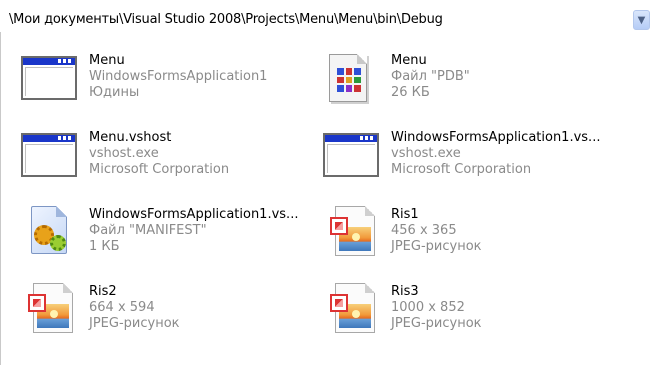 This screenshot has width=652, height=365. I want to click on file-type: Файл "PDB", so click(430, 76).